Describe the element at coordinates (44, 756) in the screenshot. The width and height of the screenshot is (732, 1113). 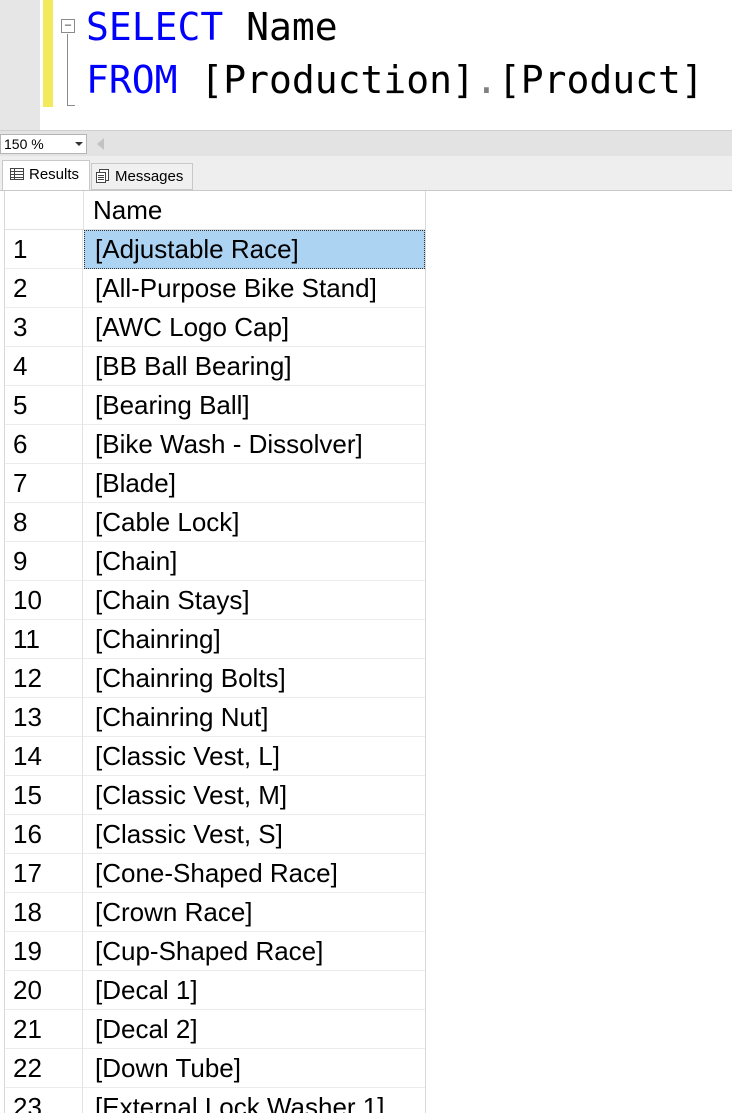
I see `row-number-cell: 14` at that location.